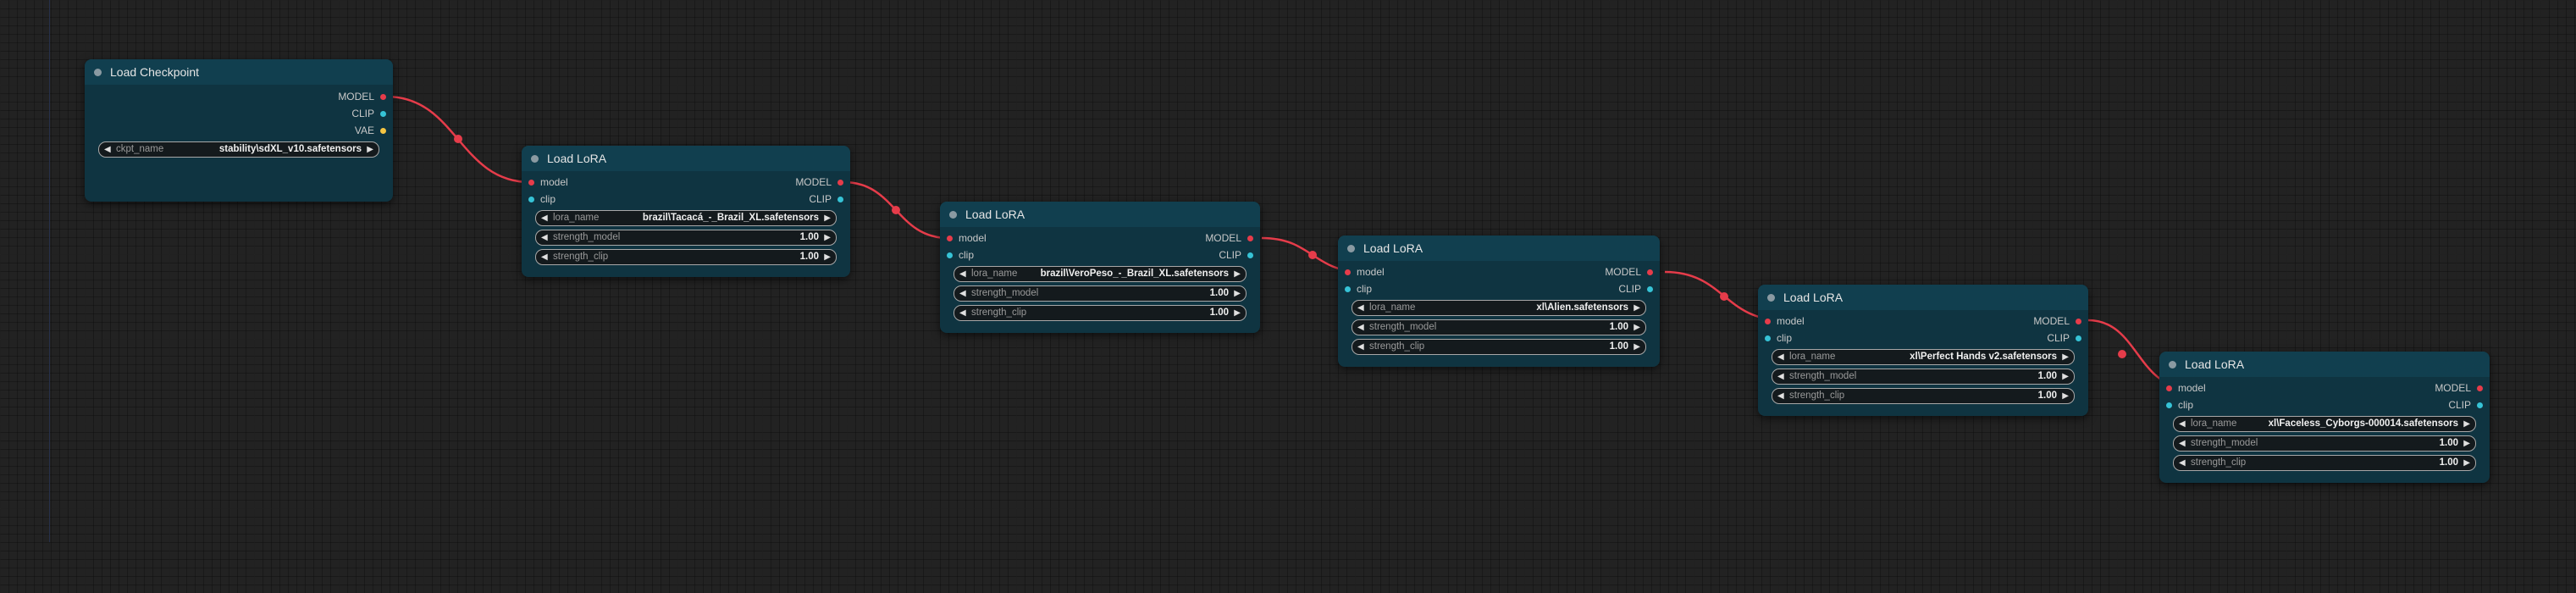 The height and width of the screenshot is (593, 2576). Describe the element at coordinates (1499, 308) in the screenshot. I see `lora-name-combo: ◀ lora_name xl\Alien.safetensors ▶` at that location.